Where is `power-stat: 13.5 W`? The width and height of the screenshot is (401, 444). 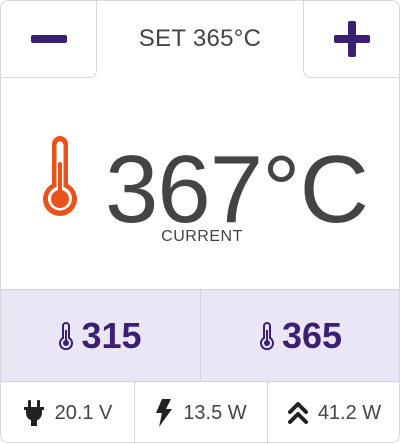 power-stat: 13.5 W is located at coordinates (201, 412).